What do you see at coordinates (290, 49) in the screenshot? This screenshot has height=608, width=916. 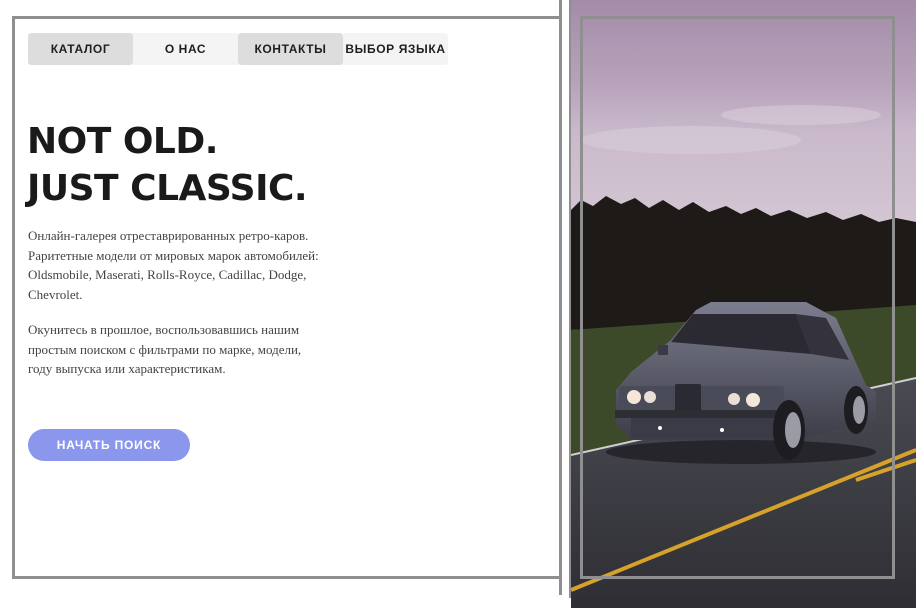 I see `nav-contacts: КОНТАКТЫ` at bounding box center [290, 49].